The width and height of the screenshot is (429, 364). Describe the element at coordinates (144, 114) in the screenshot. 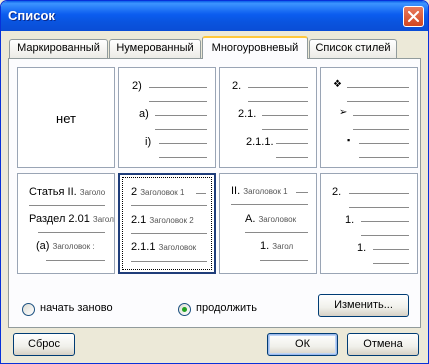

I see `level-2-number: a)` at that location.